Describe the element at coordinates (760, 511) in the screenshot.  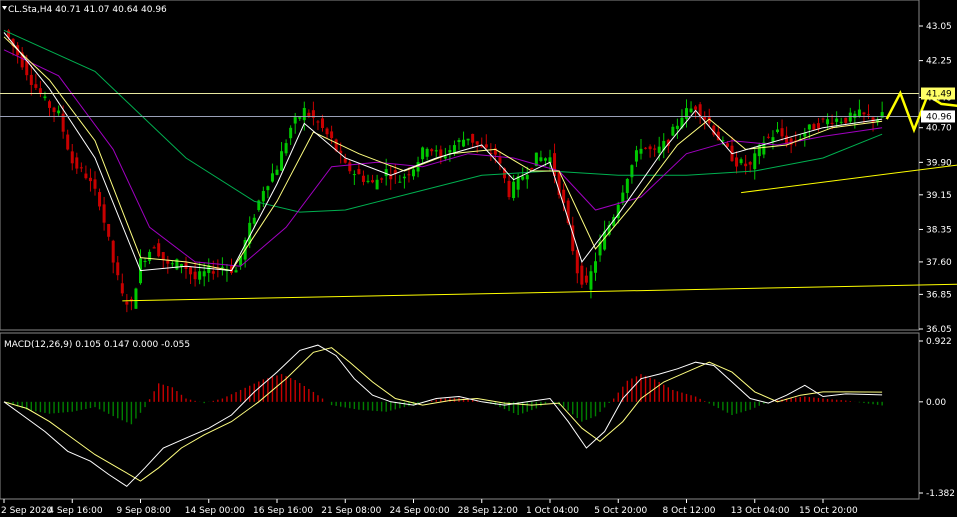
I see `time-tick-label: 13 Oct 04:00` at that location.